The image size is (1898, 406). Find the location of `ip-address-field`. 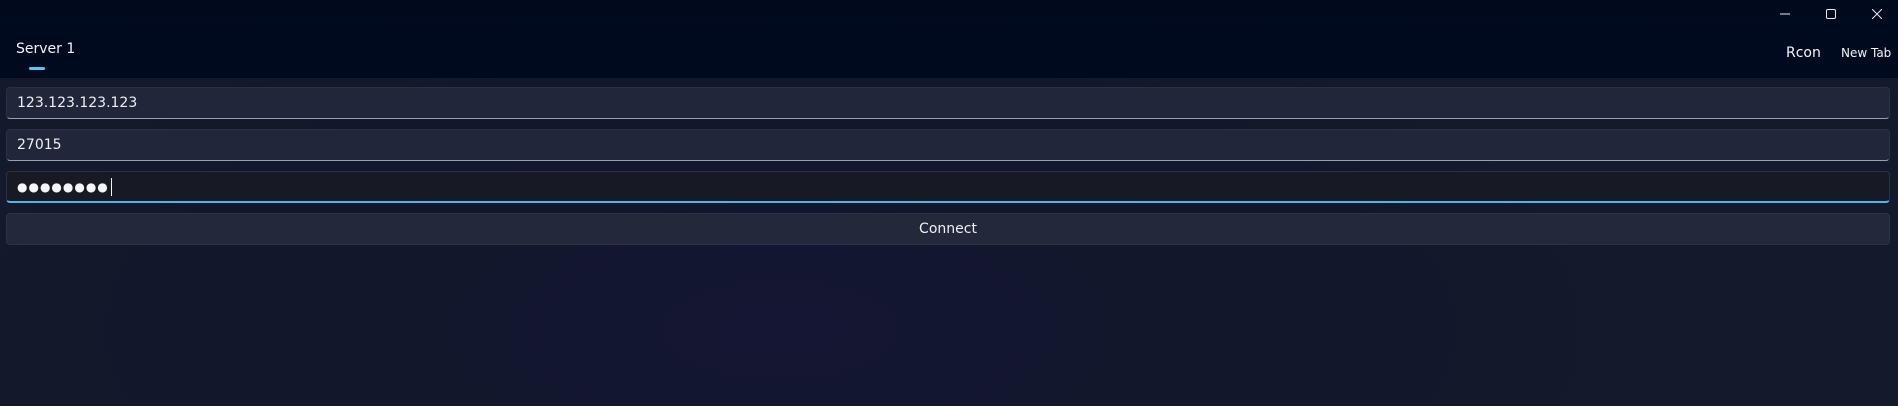

ip-address-field is located at coordinates (948, 103).